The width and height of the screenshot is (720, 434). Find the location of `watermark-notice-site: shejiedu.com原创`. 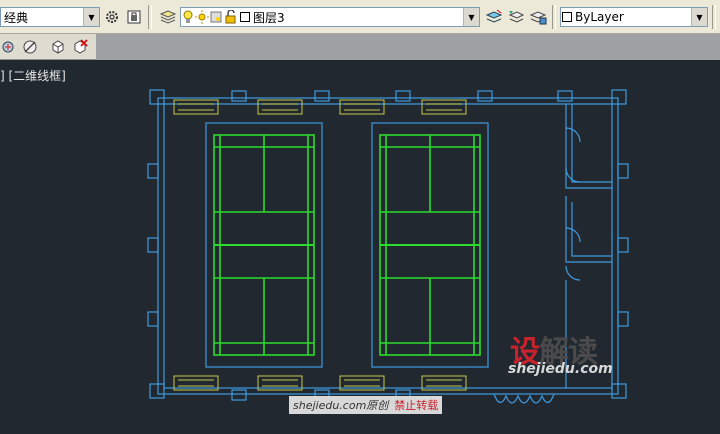

watermark-notice-site: shejiedu.com原创 is located at coordinates (341, 405).